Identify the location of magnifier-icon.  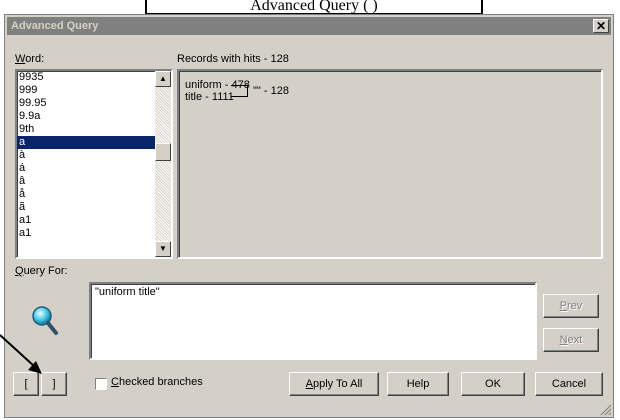
(45, 320).